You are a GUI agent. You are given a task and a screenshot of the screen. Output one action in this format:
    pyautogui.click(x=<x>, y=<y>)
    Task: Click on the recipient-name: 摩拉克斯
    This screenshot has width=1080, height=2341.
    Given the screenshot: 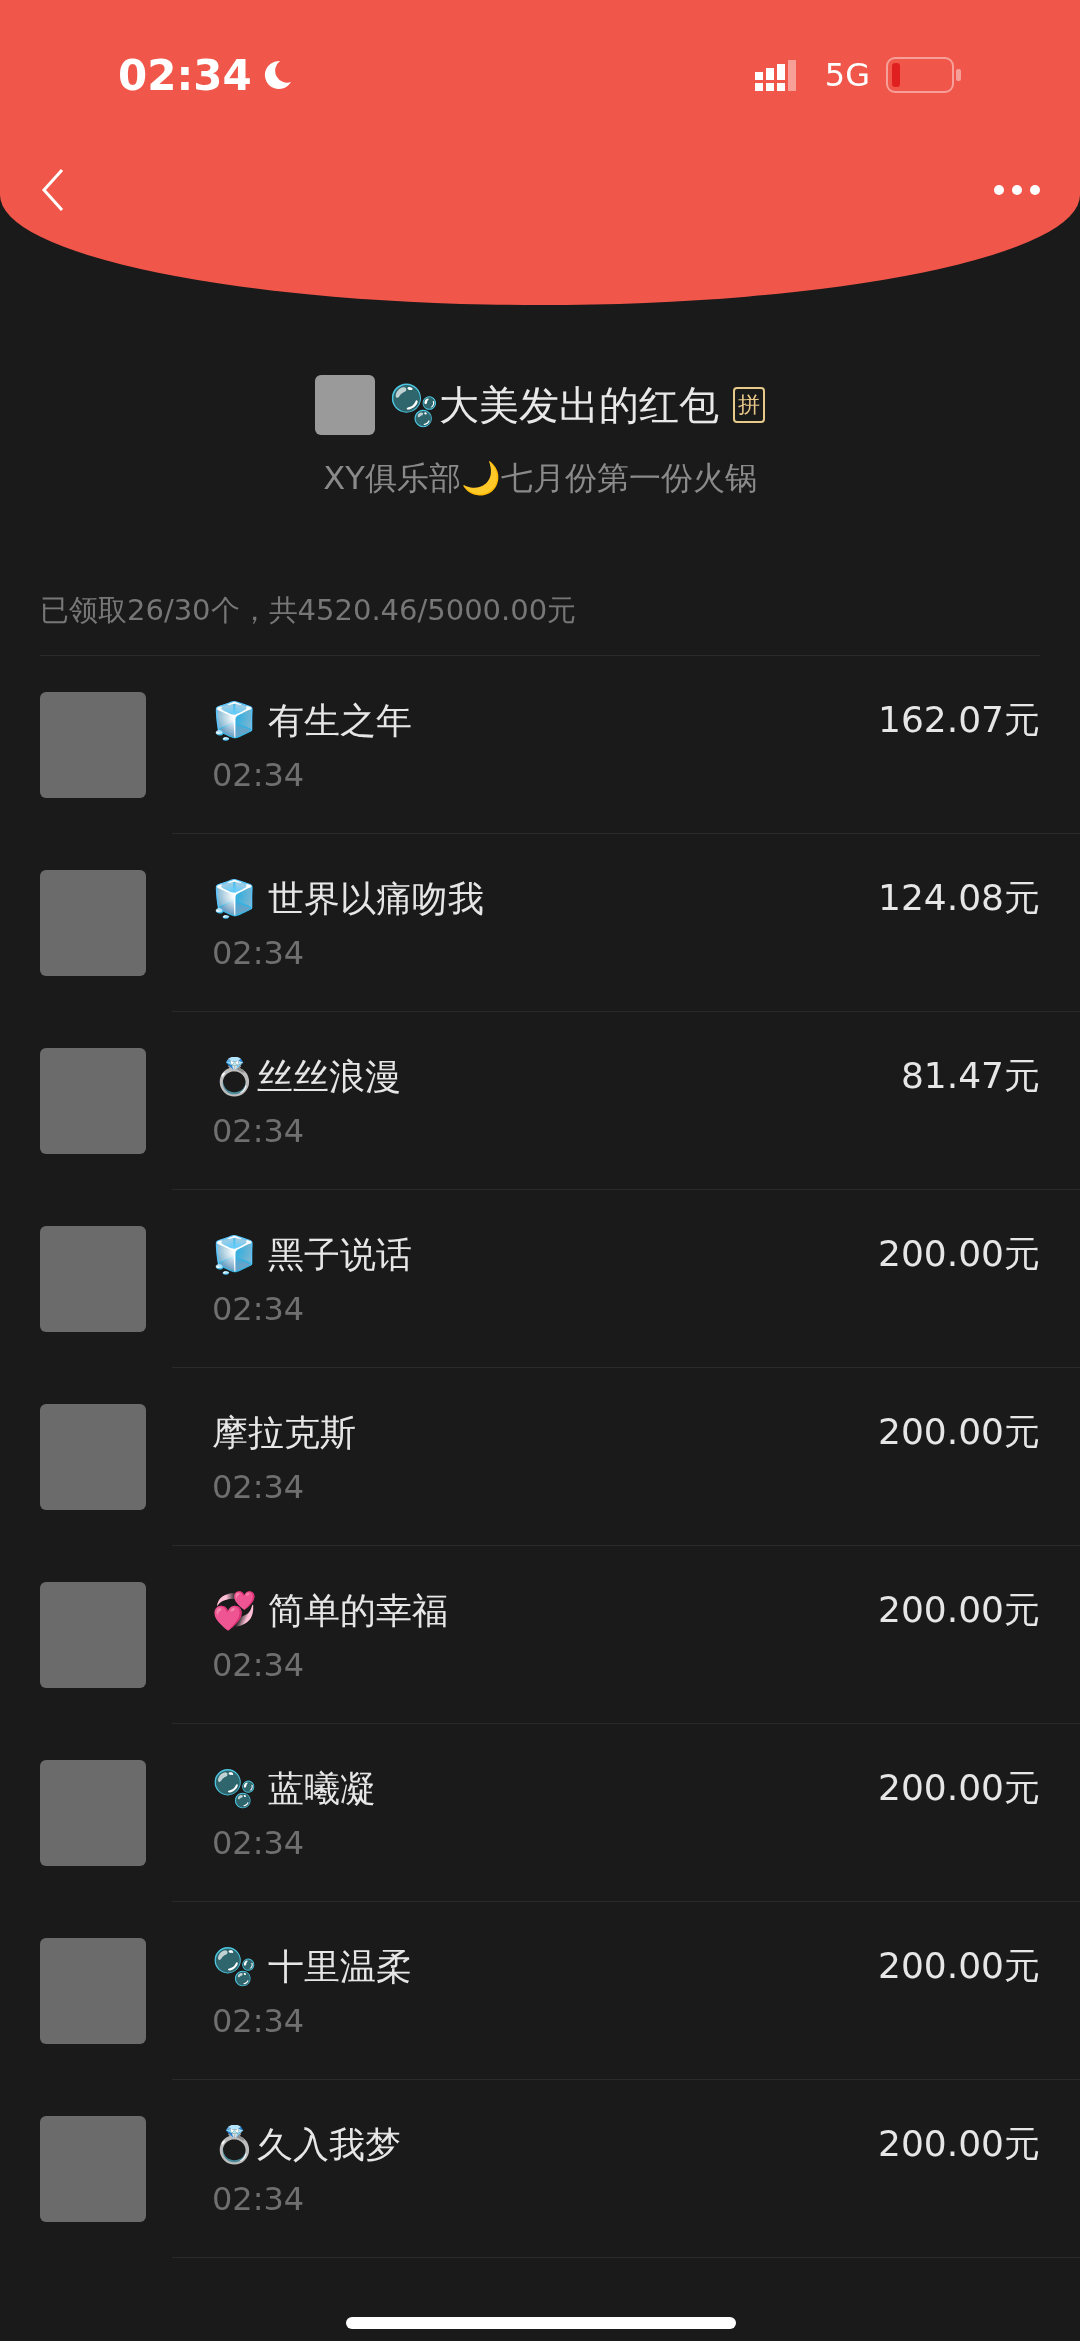 What is the action you would take?
    pyautogui.click(x=284, y=1432)
    